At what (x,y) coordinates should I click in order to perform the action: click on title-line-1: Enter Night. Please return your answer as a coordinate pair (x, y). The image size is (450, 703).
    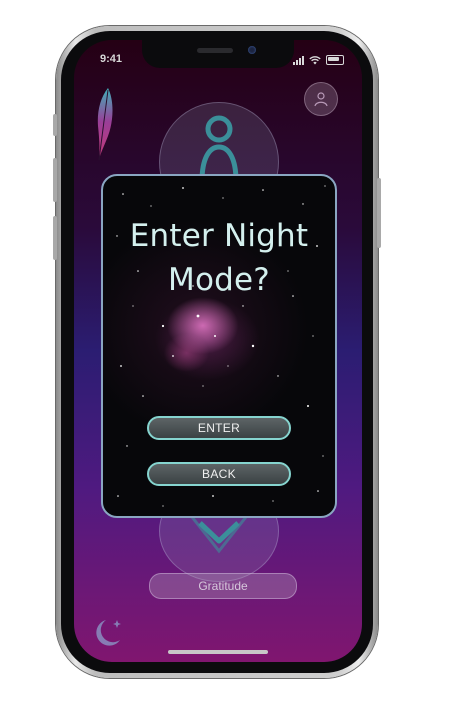
    Looking at the image, I should click on (219, 236).